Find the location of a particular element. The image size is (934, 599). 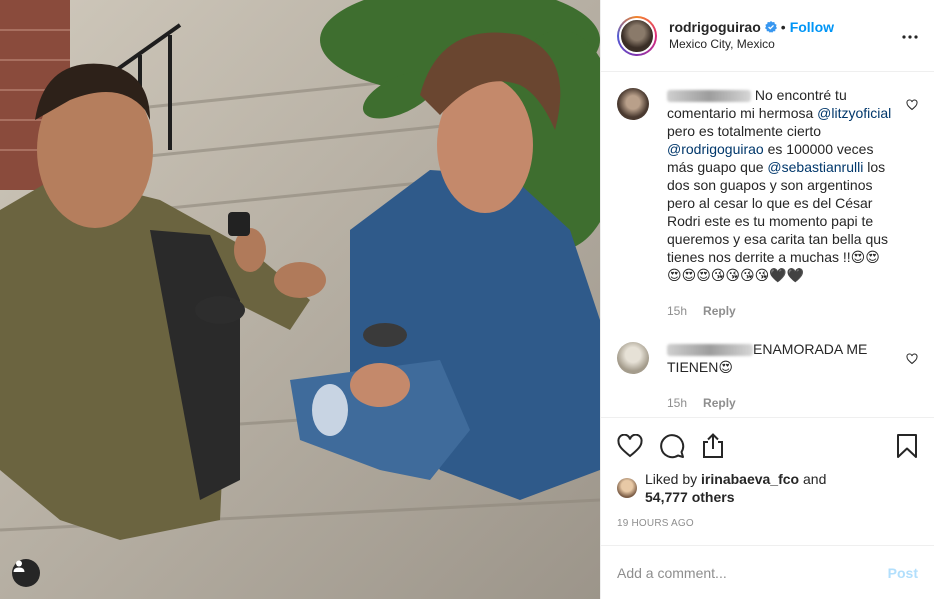

comment-button is located at coordinates (672, 446).